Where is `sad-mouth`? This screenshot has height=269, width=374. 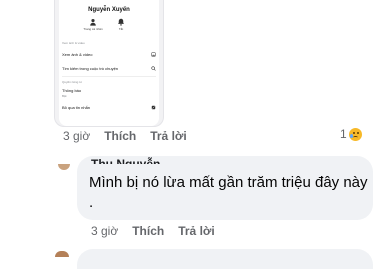 sad-mouth is located at coordinates (355, 137).